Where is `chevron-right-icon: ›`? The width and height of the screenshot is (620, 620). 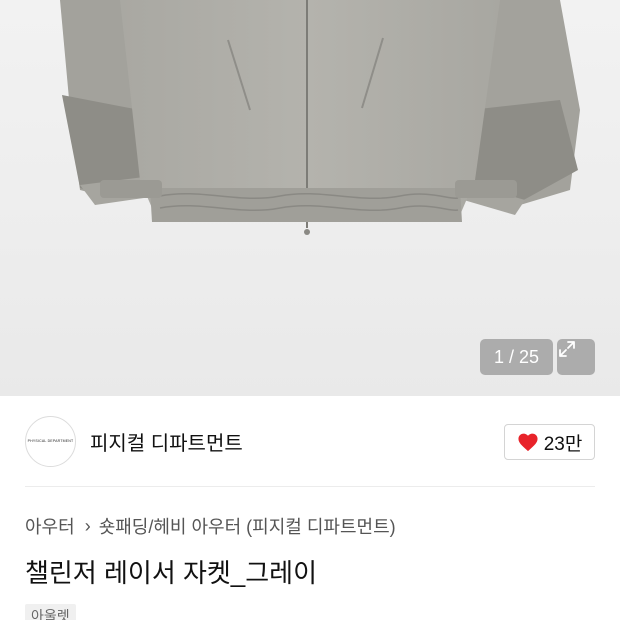
chevron-right-icon: › is located at coordinates (87, 525).